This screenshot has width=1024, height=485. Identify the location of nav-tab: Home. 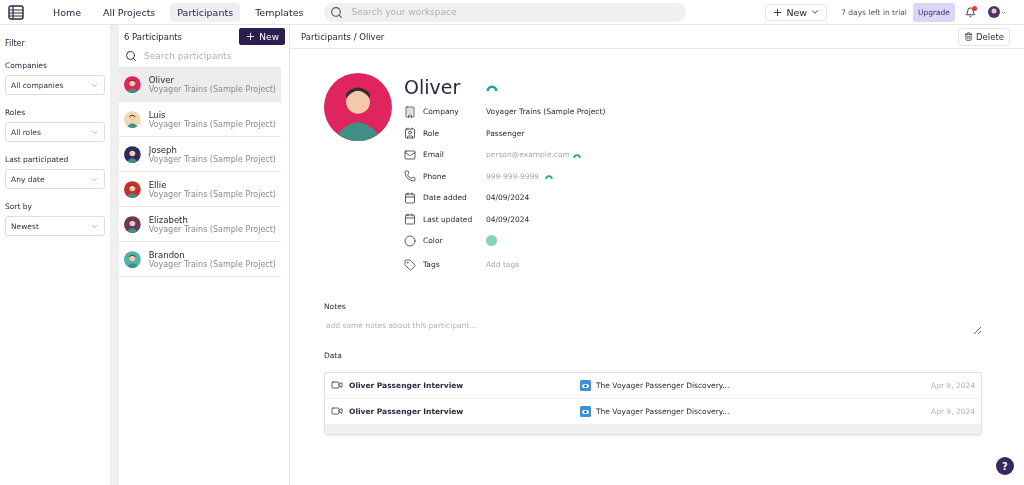
(67, 12).